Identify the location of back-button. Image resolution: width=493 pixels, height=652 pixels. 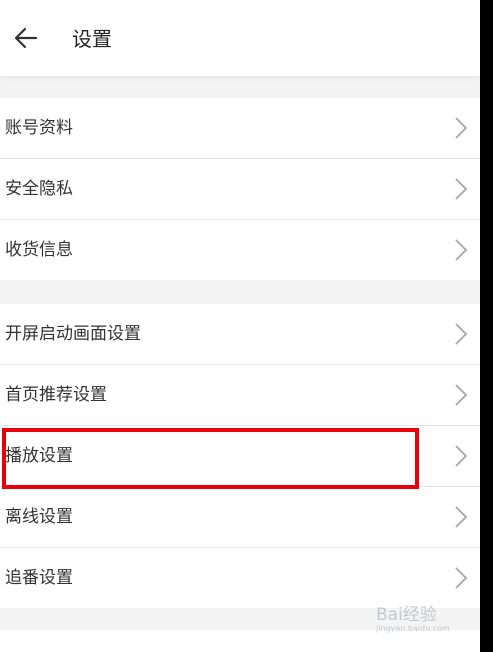
(26, 38).